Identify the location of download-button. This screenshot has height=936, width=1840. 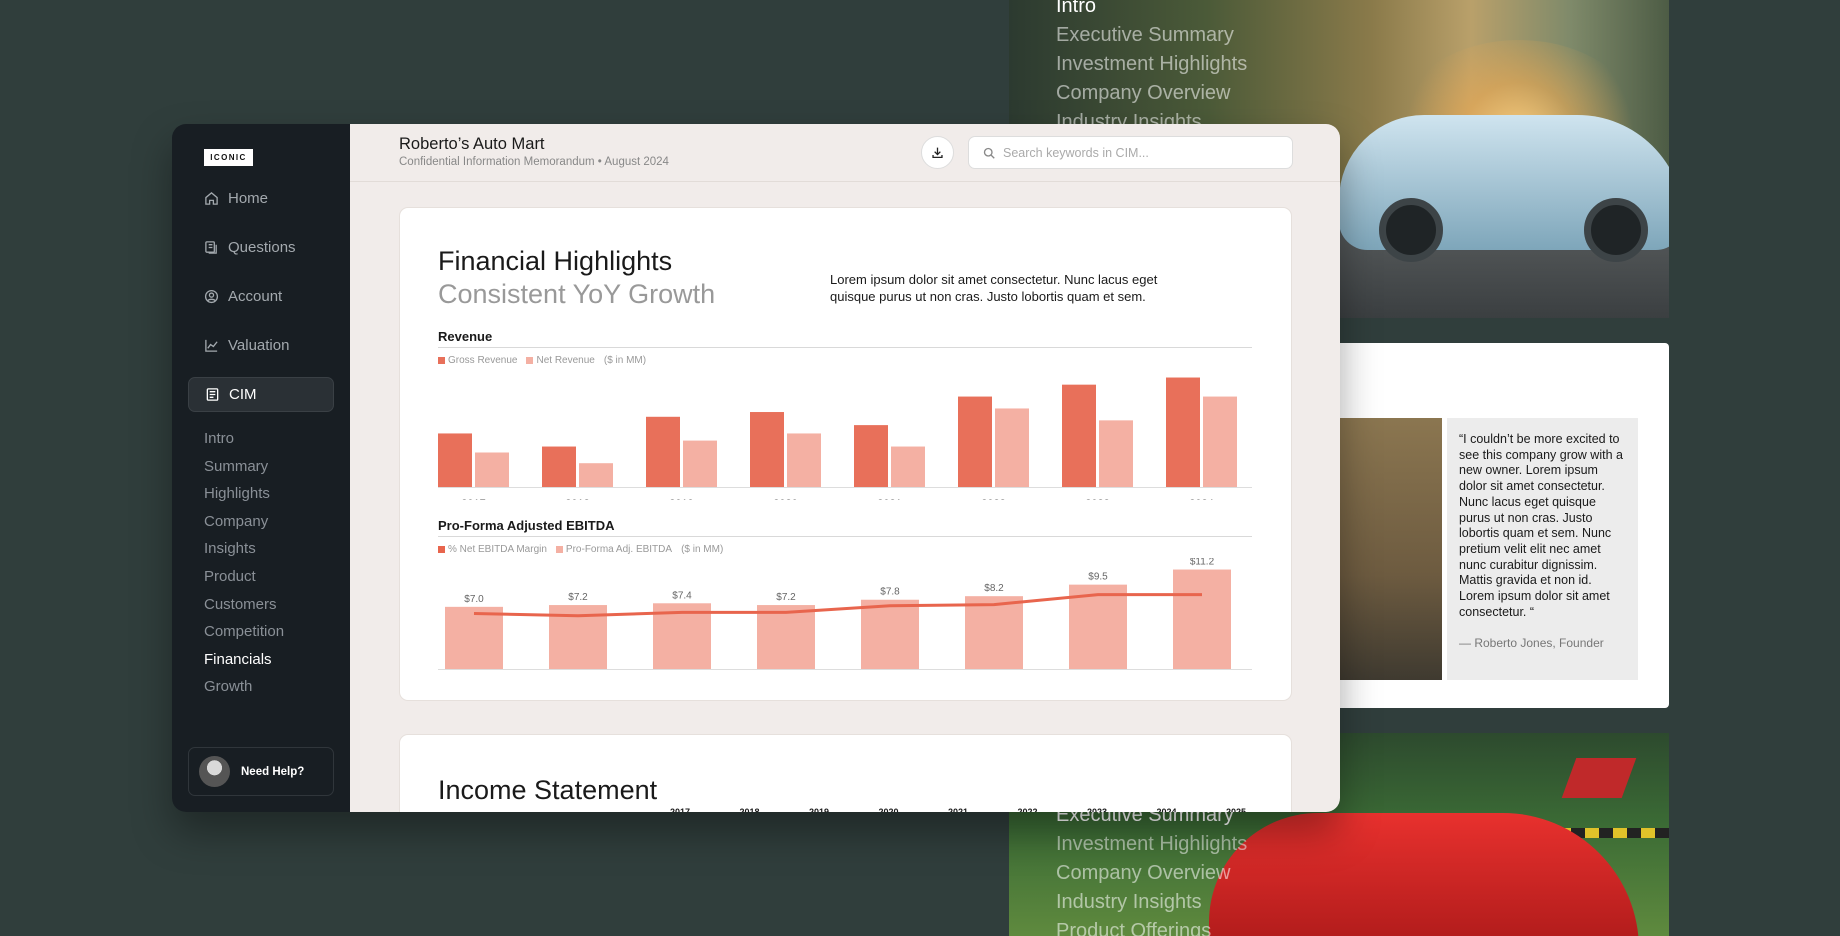
(937, 152).